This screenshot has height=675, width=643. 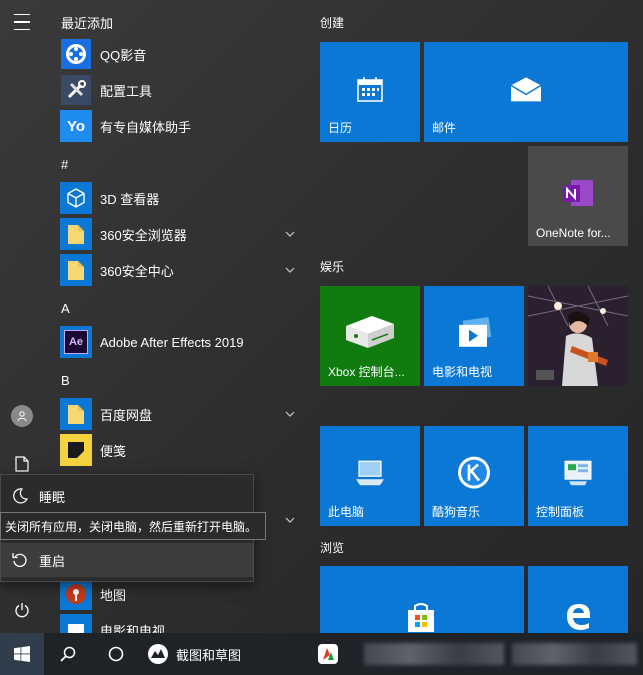 What do you see at coordinates (126, 91) in the screenshot?
I see `app-label: 配置工具` at bounding box center [126, 91].